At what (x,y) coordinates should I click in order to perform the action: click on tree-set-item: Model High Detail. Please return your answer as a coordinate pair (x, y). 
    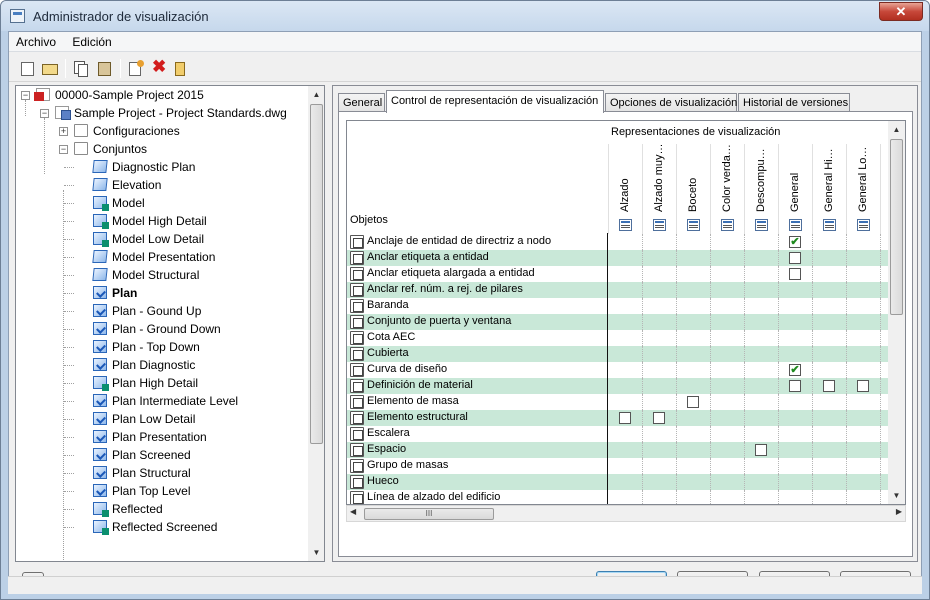
    Looking at the image, I should click on (150, 221).